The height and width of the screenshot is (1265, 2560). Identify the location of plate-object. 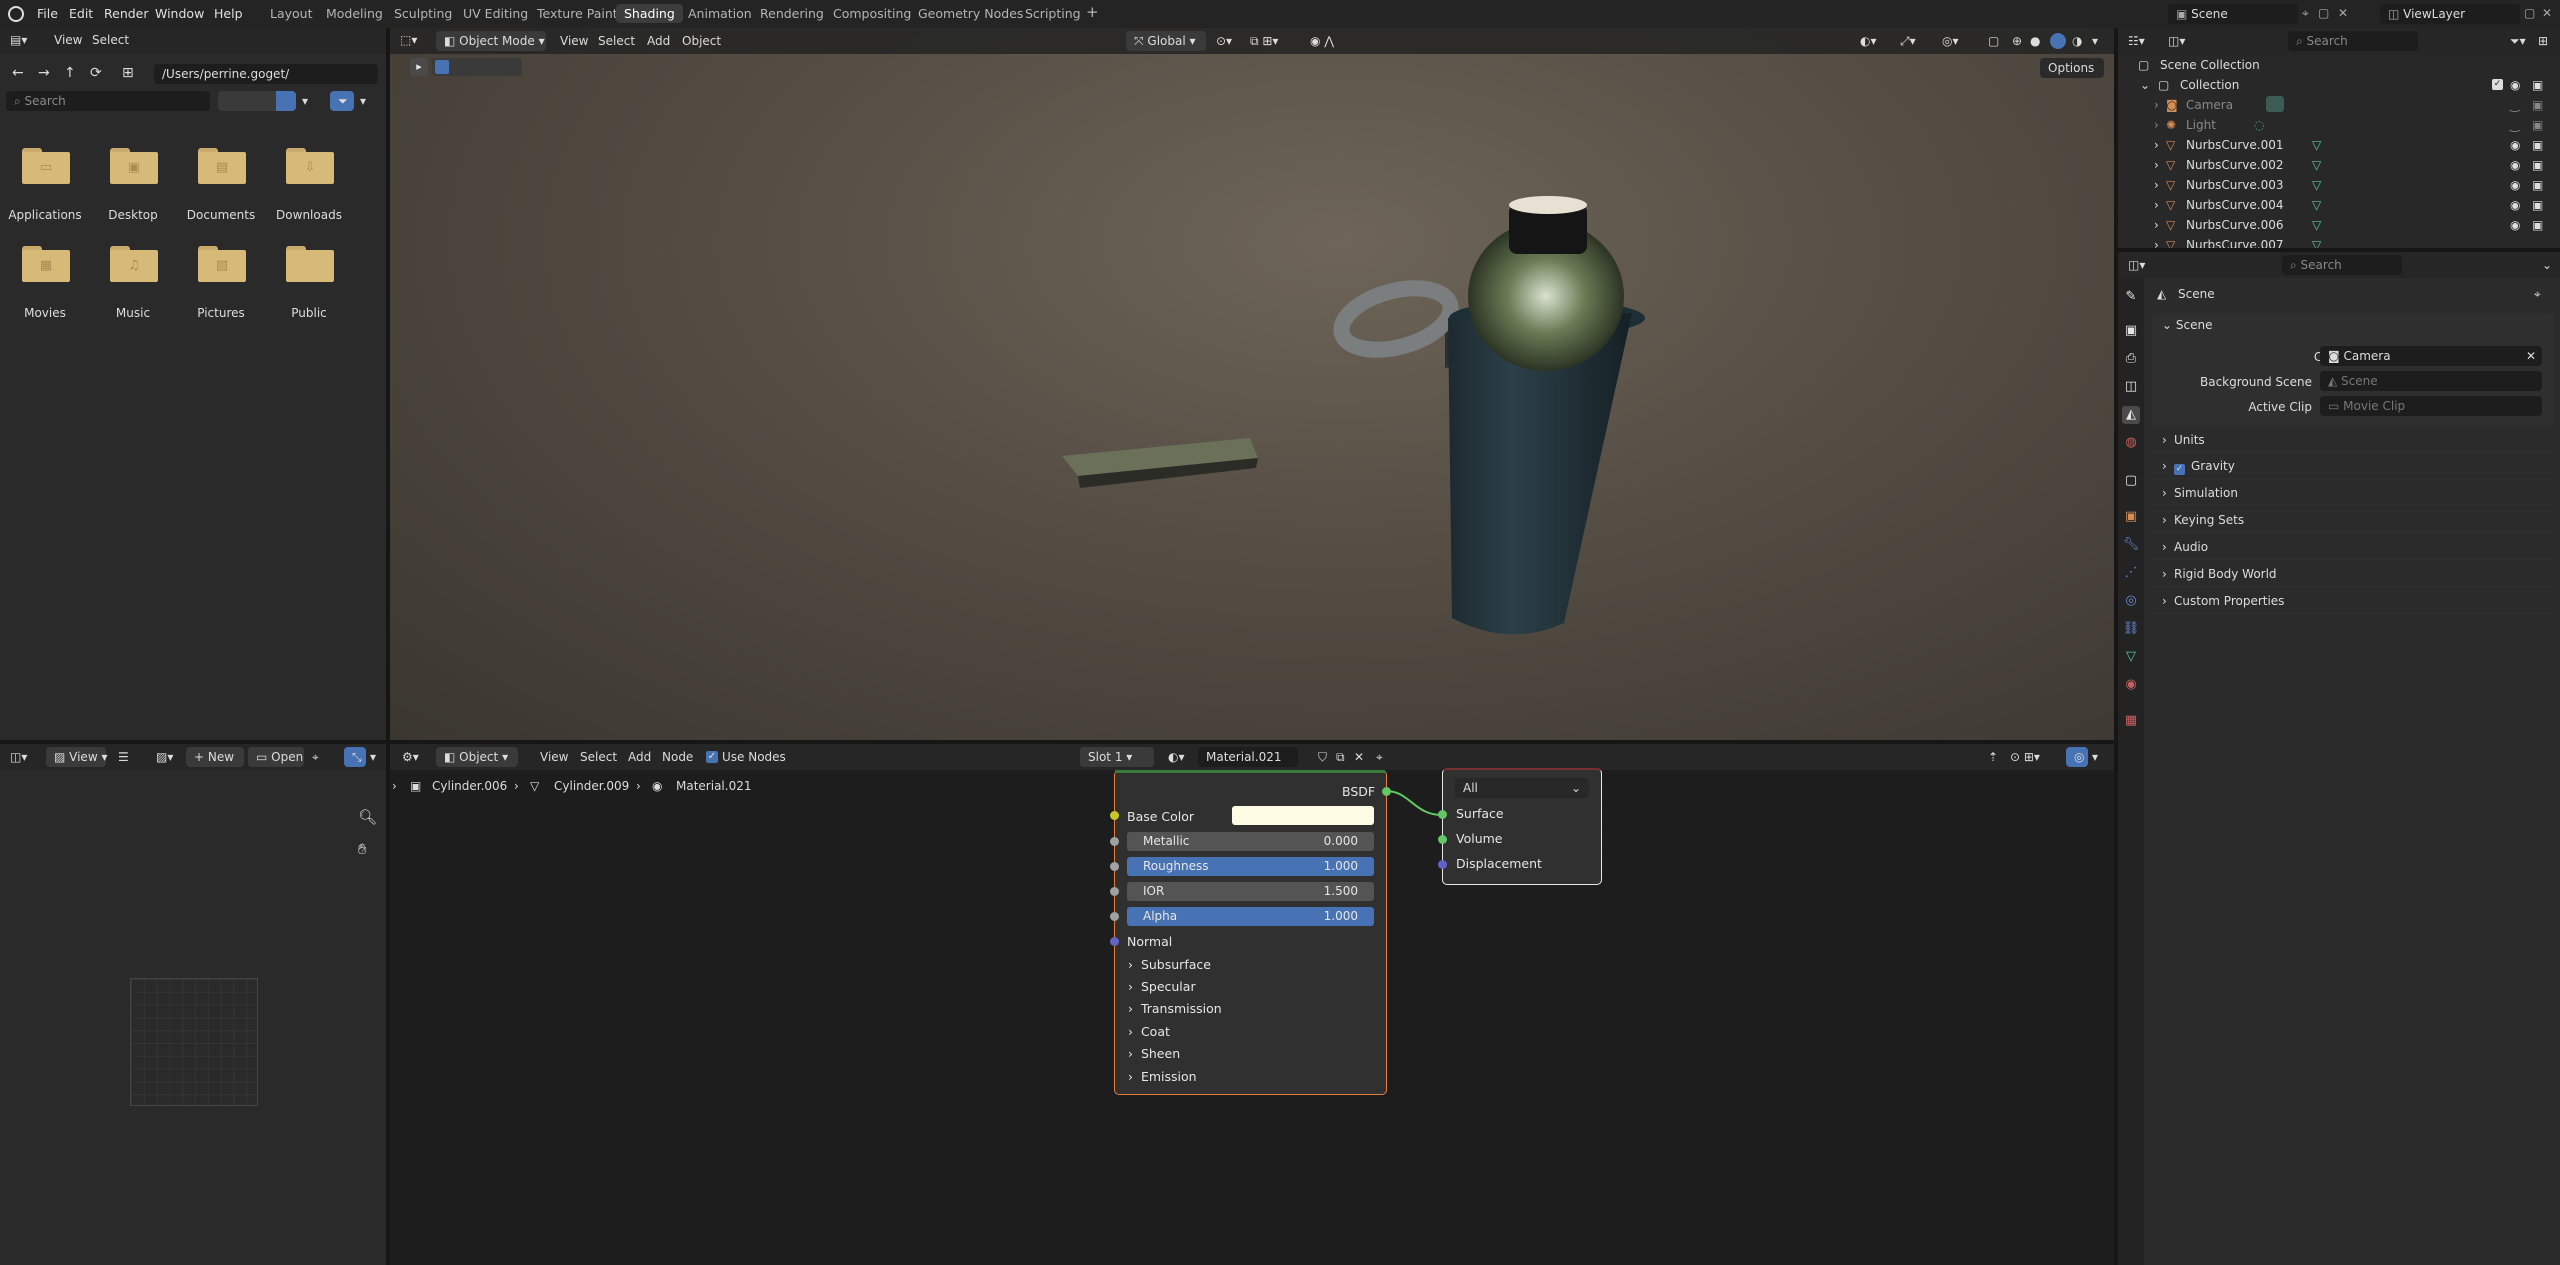
(1160, 463).